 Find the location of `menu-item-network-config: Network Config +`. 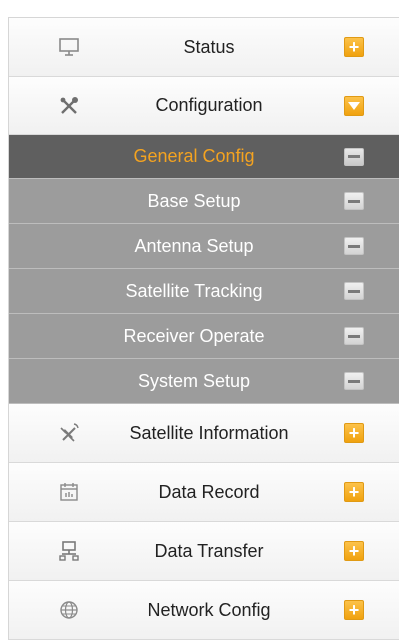

menu-item-network-config: Network Config + is located at coordinates (204, 610).